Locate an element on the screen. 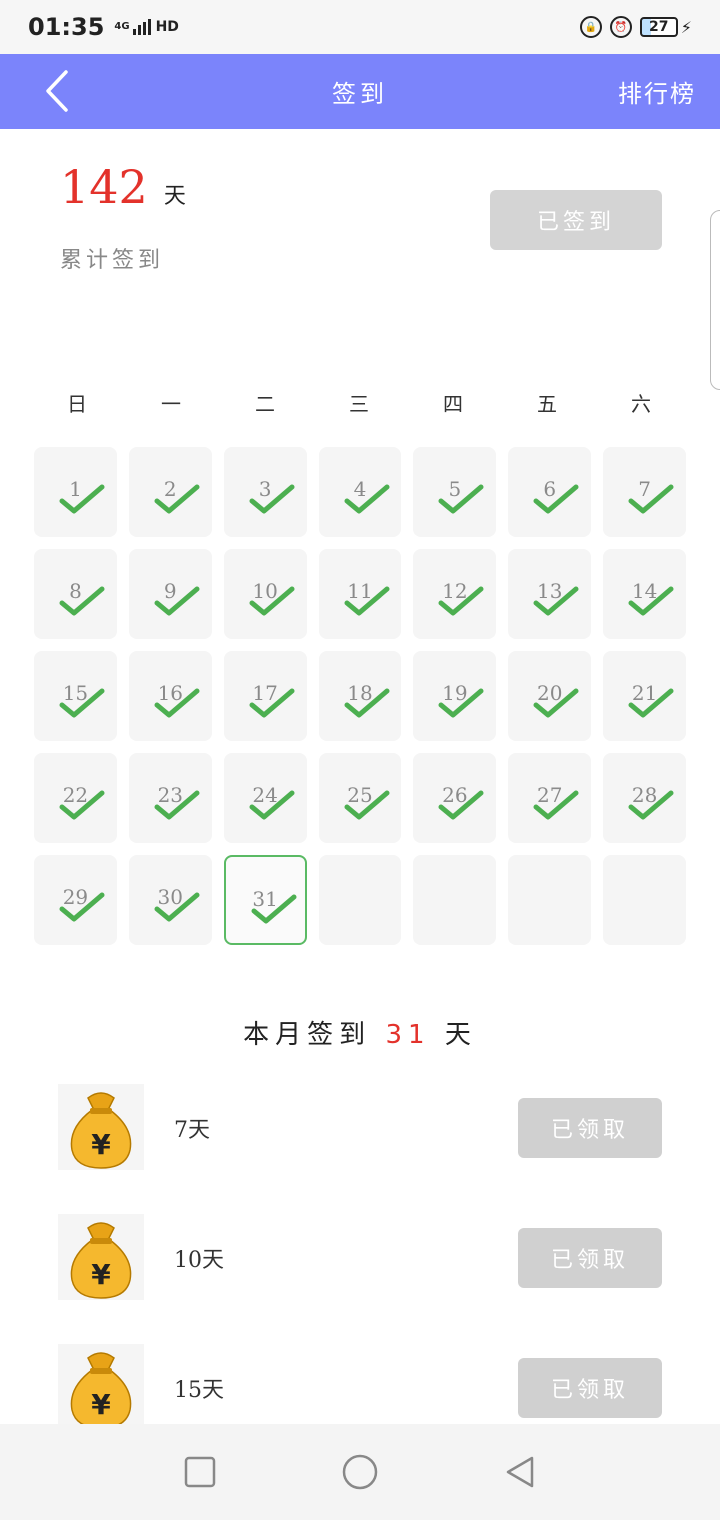 This screenshot has height=1520, width=720. triangle-back-icon is located at coordinates (520, 1472).